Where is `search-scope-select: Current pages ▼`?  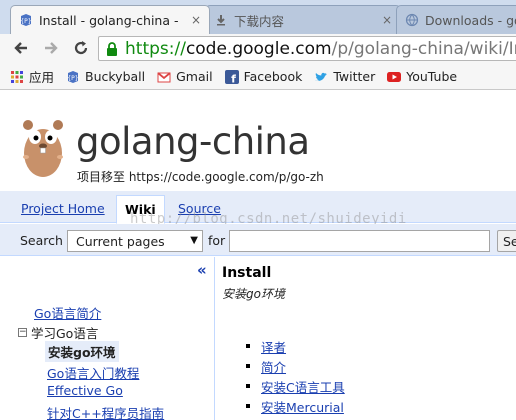 search-scope-select: Current pages ▼ is located at coordinates (135, 241).